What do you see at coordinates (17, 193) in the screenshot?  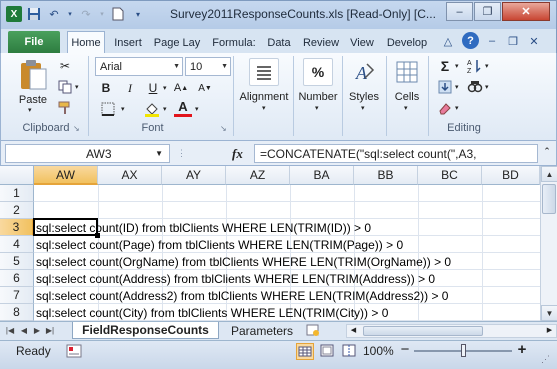 I see `row-header: 1` at bounding box center [17, 193].